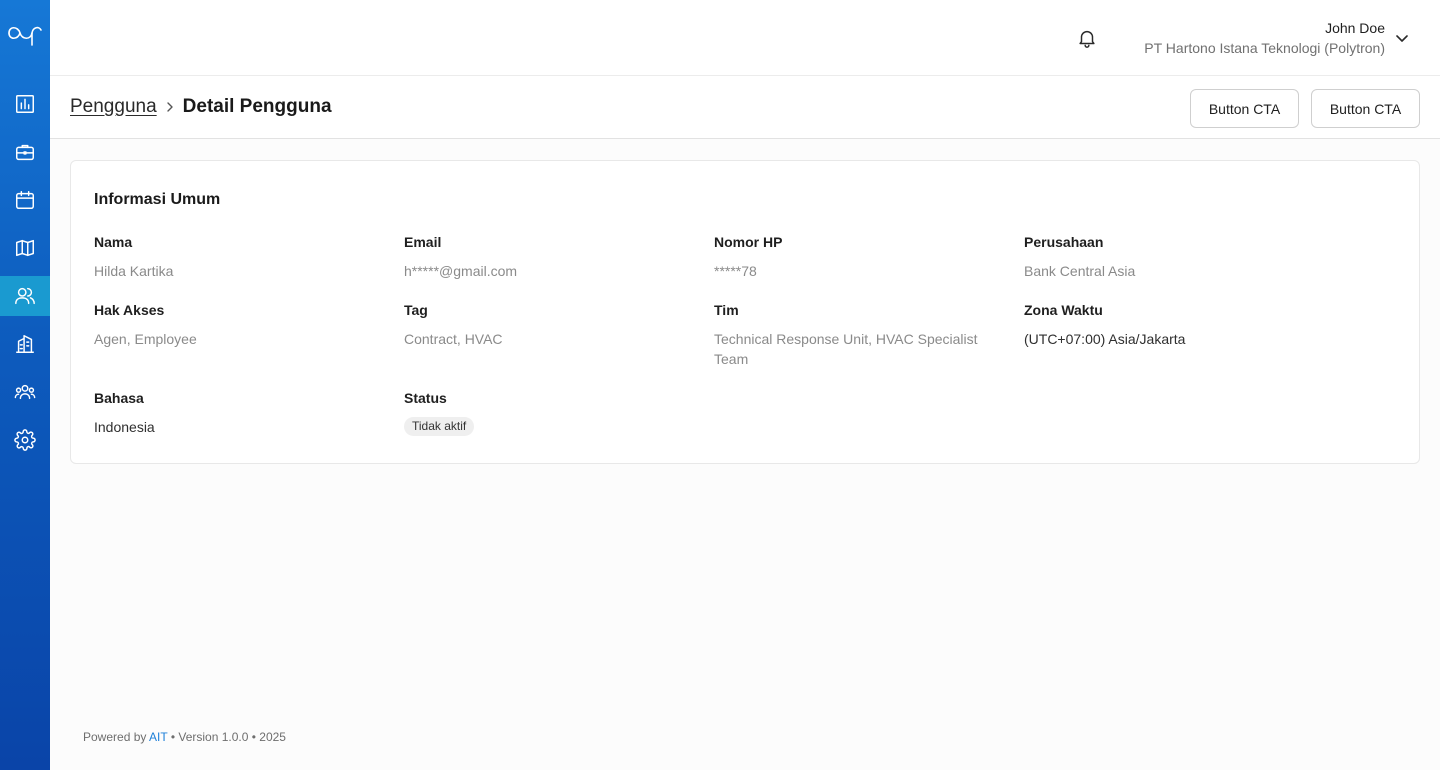 The width and height of the screenshot is (1440, 770). Describe the element at coordinates (461, 271) in the screenshot. I see `field-value: h*****@gmail.com` at that location.